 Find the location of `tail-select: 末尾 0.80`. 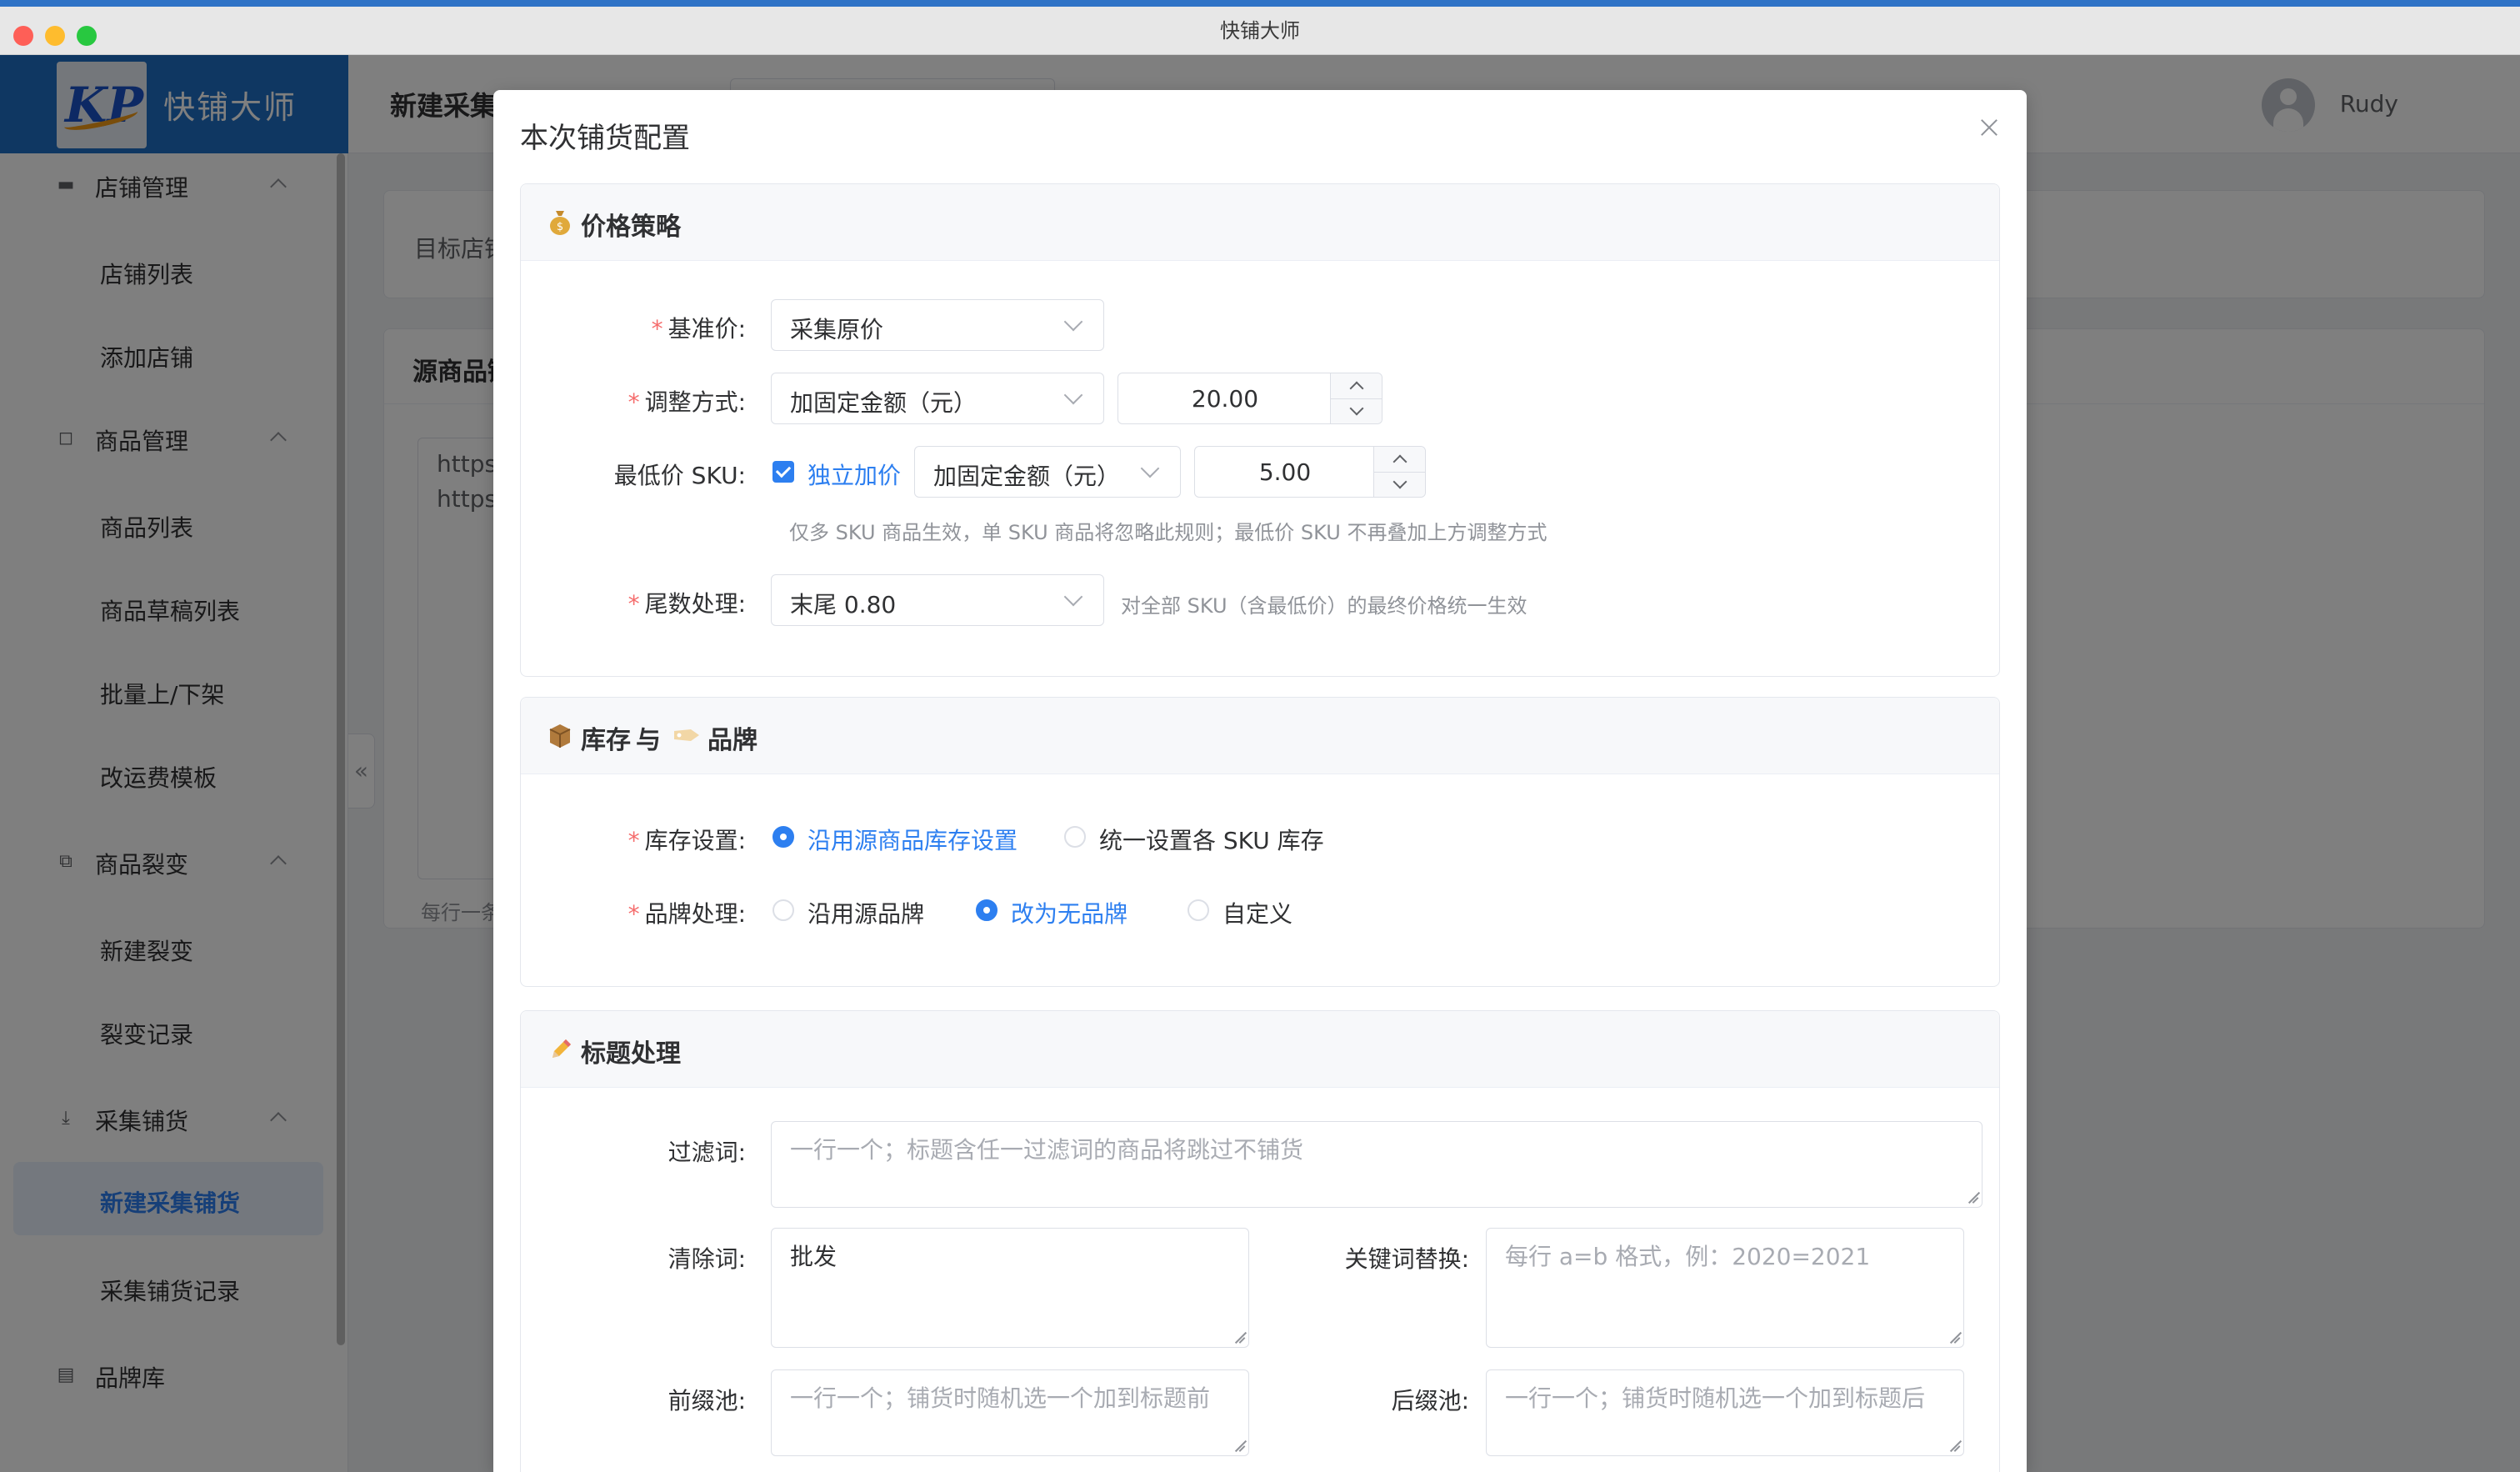

tail-select: 末尾 0.80 is located at coordinates (937, 600).